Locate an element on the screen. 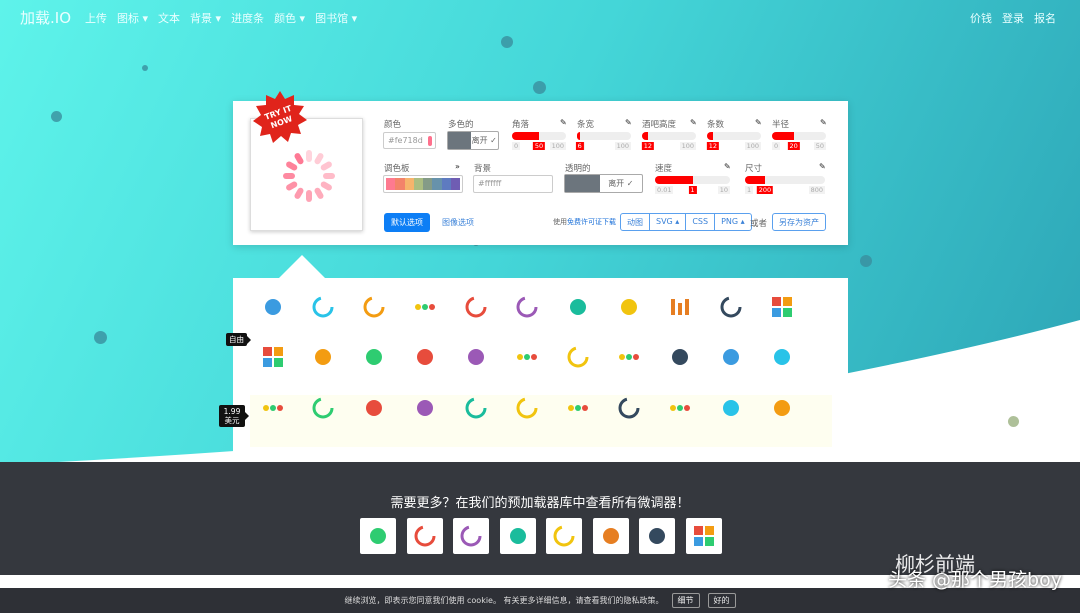  color-ring-tile-icon is located at coordinates (424, 536).